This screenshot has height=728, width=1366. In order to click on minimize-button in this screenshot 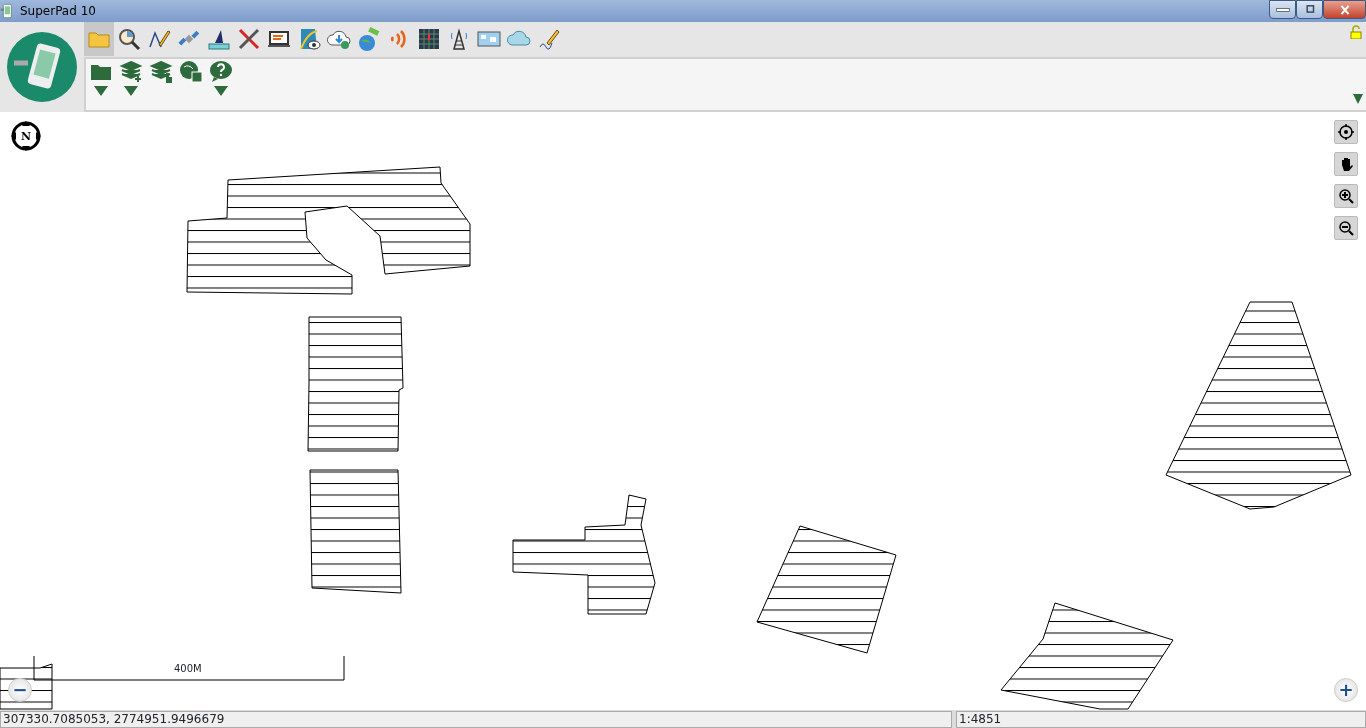, I will do `click(1282, 9)`.